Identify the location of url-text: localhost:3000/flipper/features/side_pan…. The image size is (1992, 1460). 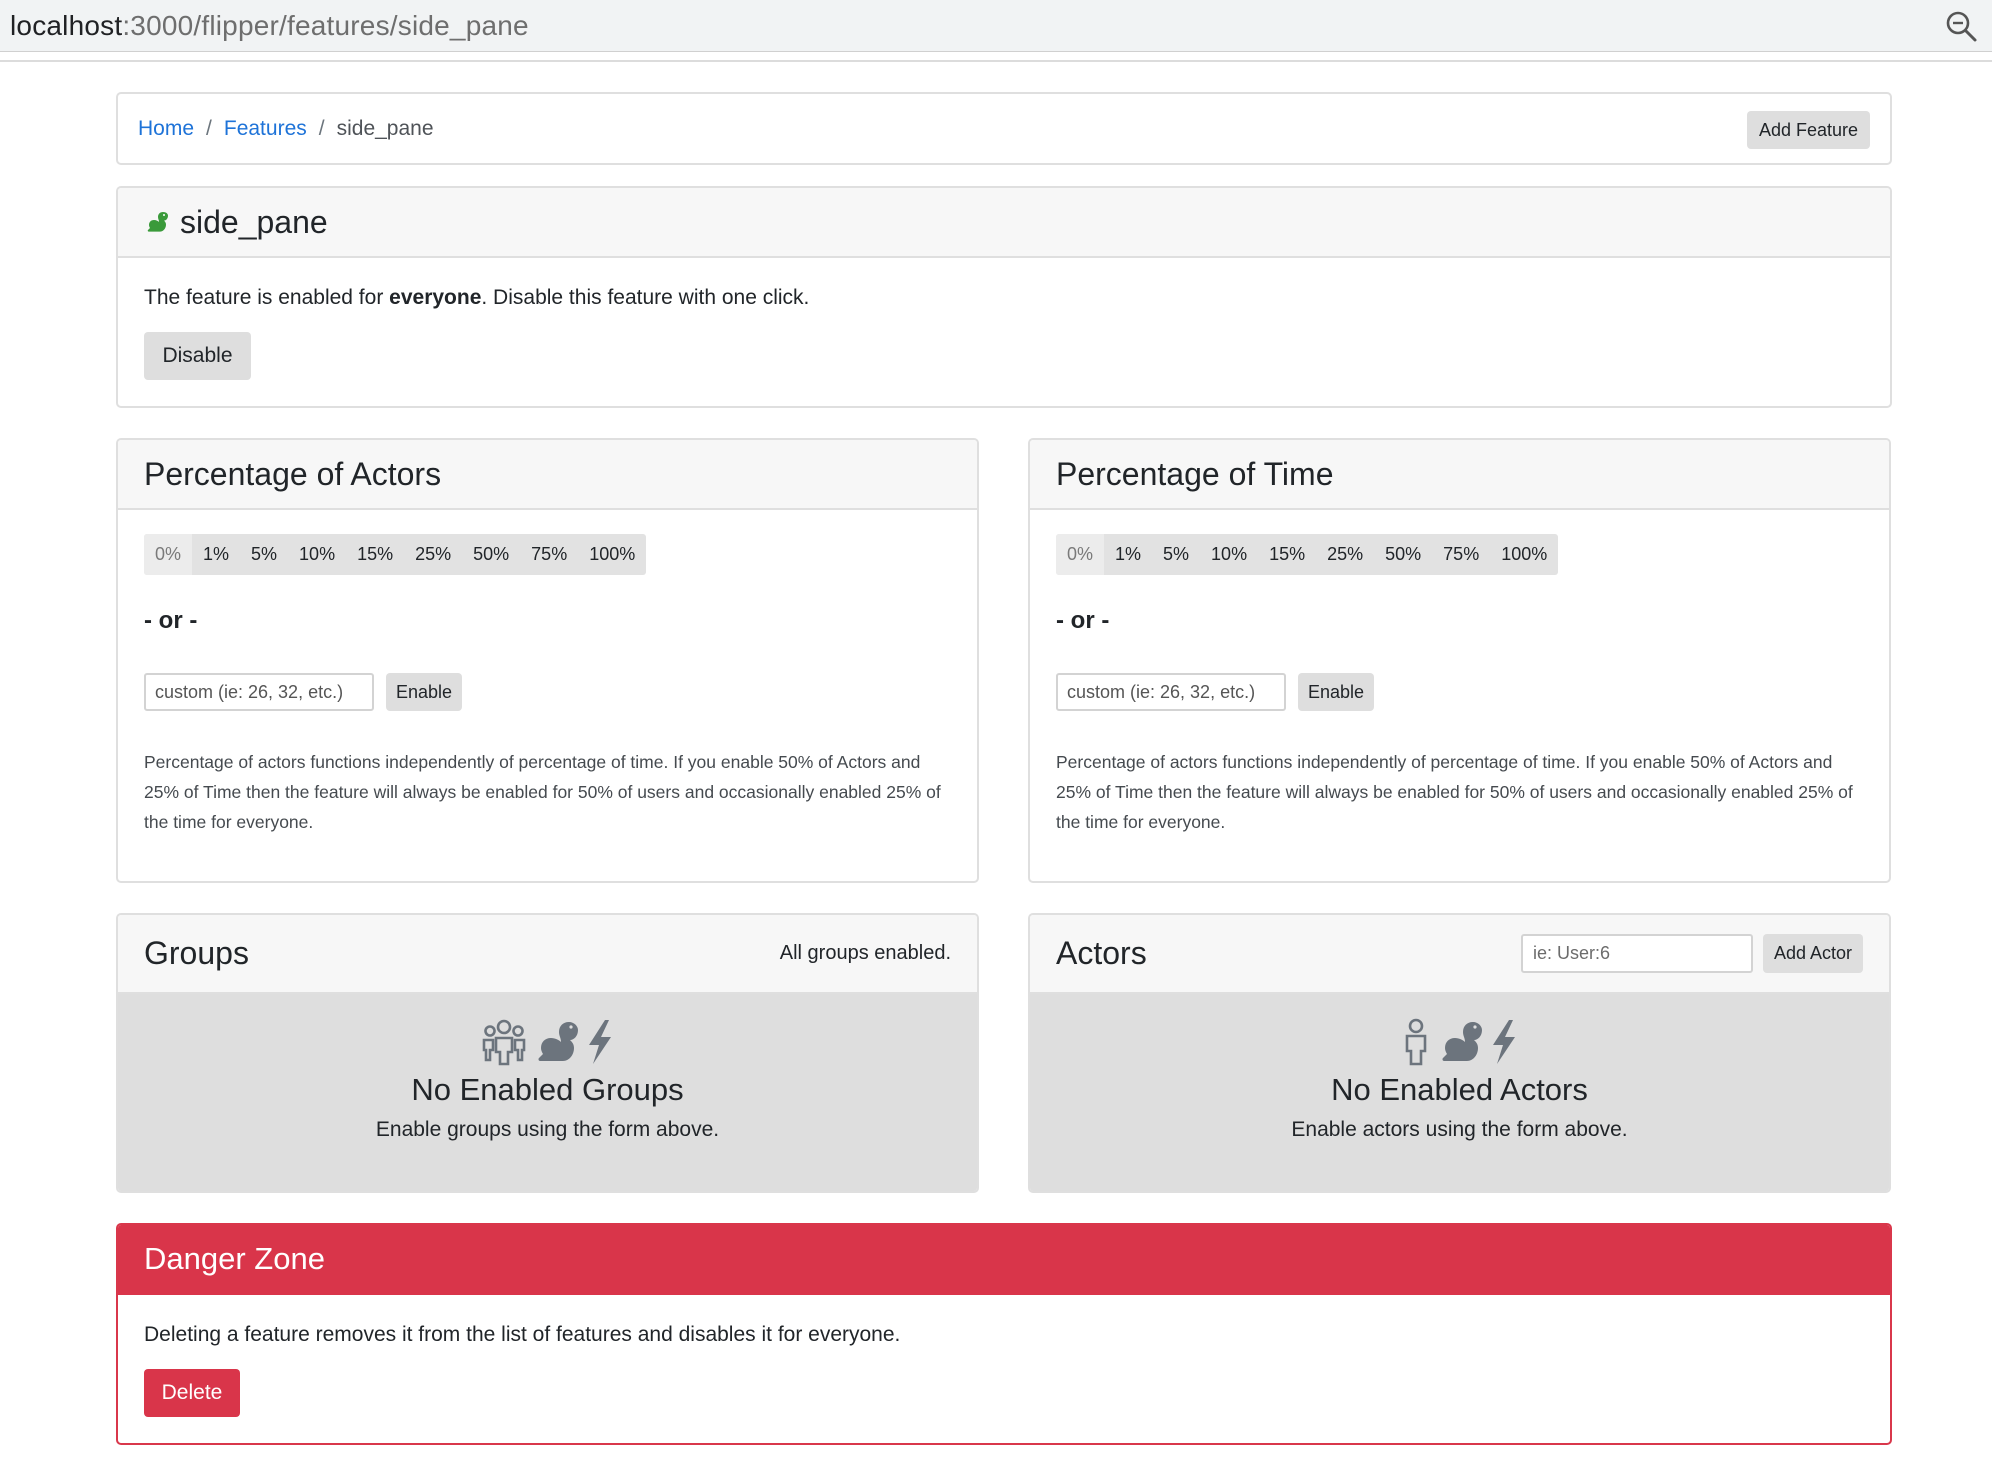
(269, 26).